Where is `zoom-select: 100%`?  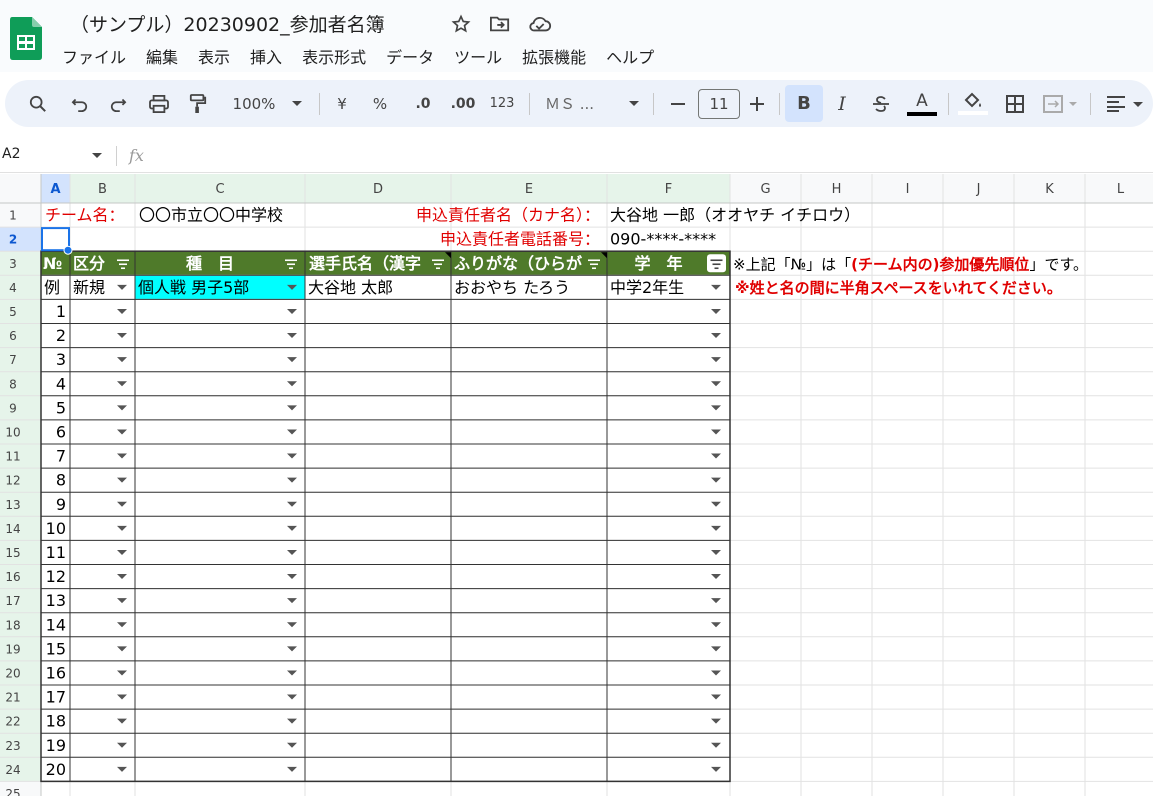 zoom-select: 100% is located at coordinates (254, 103).